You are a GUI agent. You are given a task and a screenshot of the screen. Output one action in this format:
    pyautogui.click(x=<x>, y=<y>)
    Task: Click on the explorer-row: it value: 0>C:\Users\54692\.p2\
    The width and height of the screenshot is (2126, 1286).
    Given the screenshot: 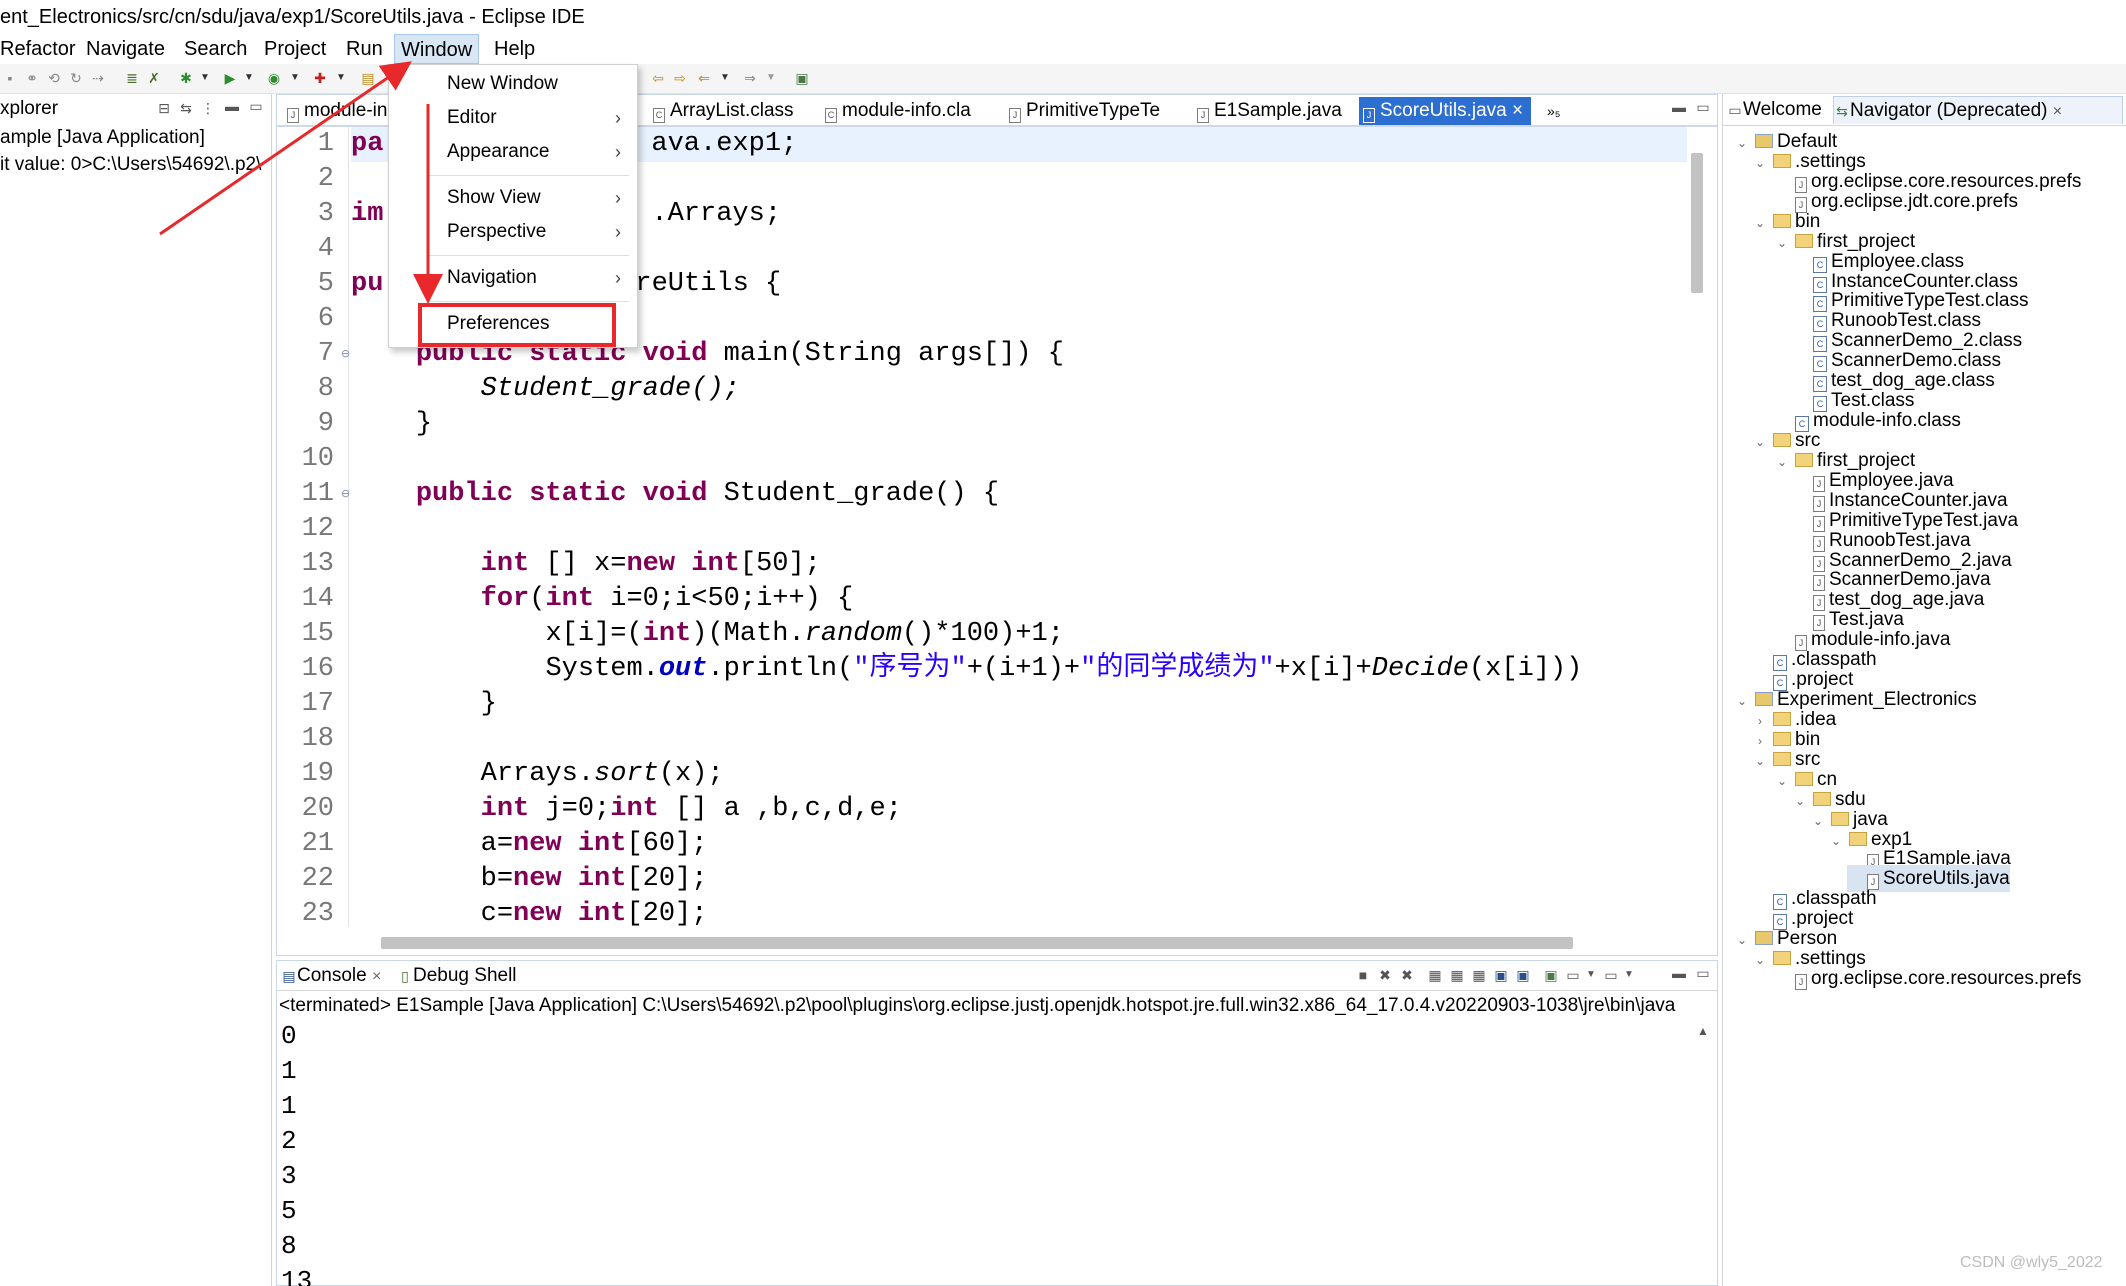 What is the action you would take?
    pyautogui.click(x=136, y=164)
    